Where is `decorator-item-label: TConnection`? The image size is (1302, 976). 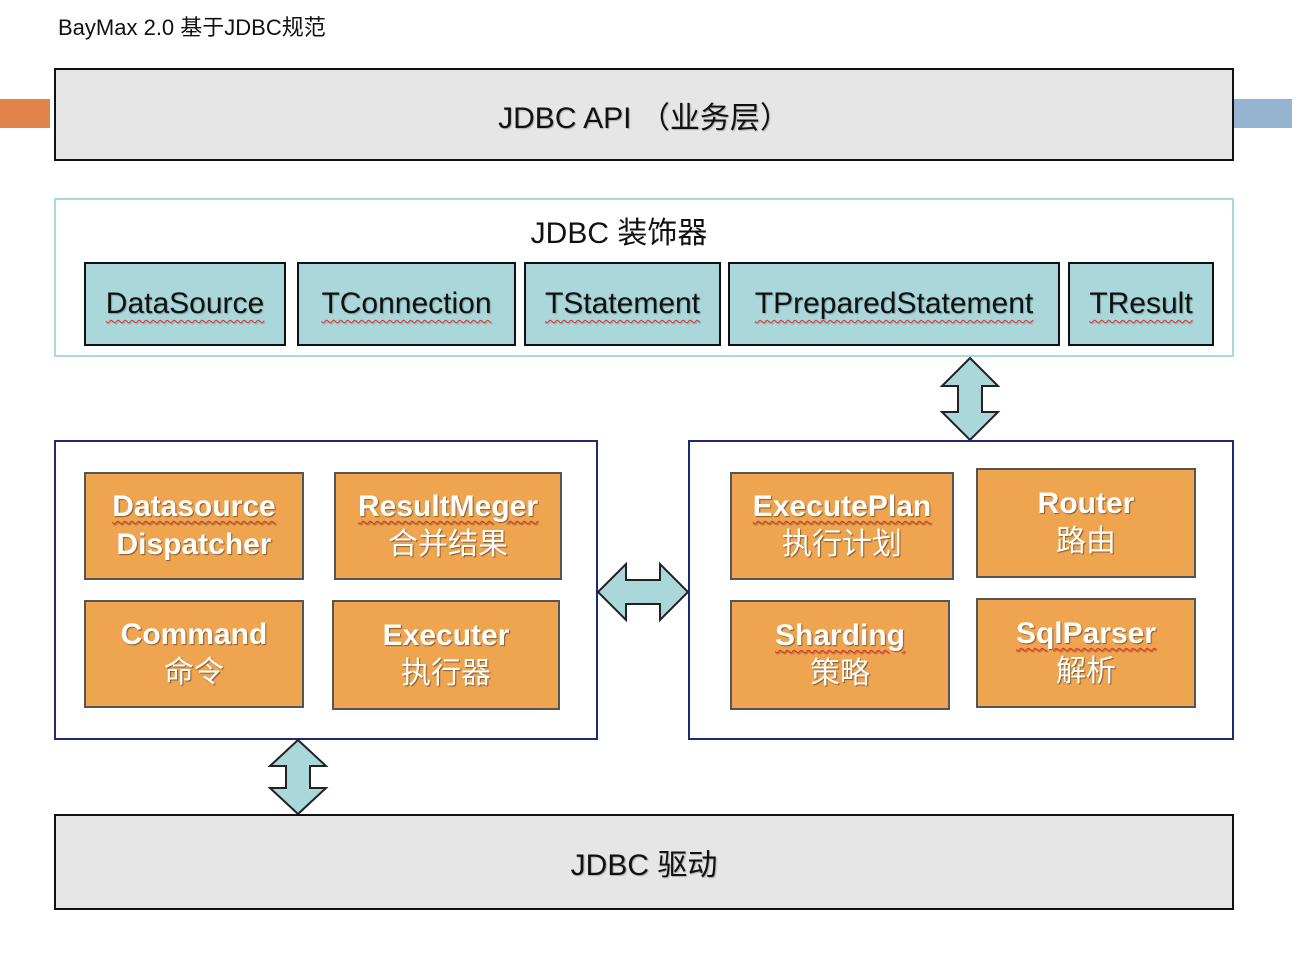 decorator-item-label: TConnection is located at coordinates (406, 303).